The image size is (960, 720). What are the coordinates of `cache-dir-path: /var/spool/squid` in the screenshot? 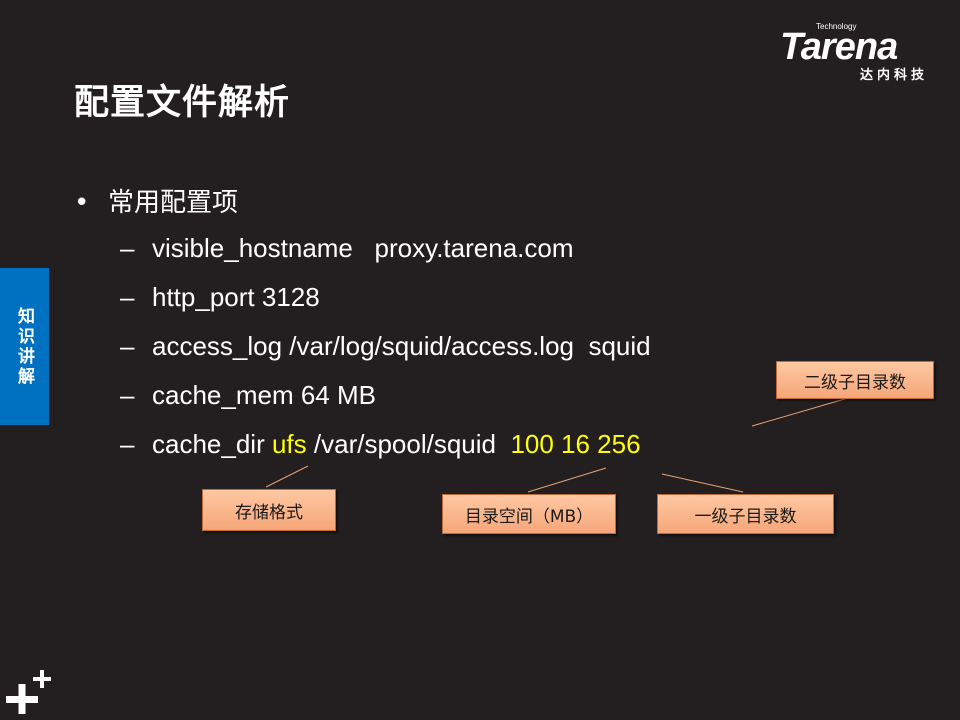 It's located at (408, 444).